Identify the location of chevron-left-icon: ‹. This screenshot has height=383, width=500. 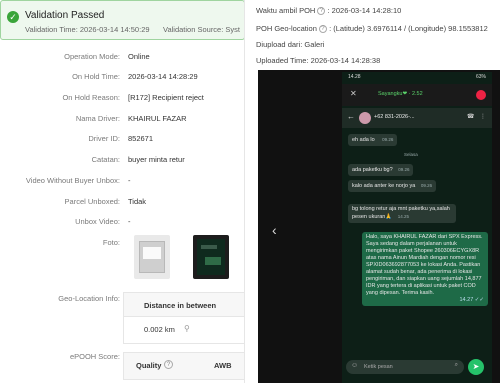
(274, 230).